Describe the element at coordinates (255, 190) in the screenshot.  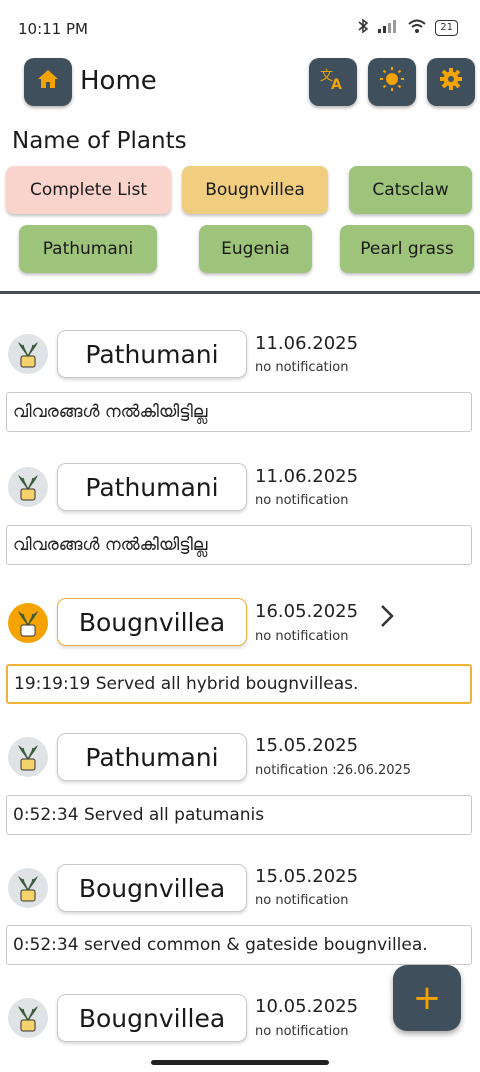
I see `chip-bougnvillea: Bougnvillea` at that location.